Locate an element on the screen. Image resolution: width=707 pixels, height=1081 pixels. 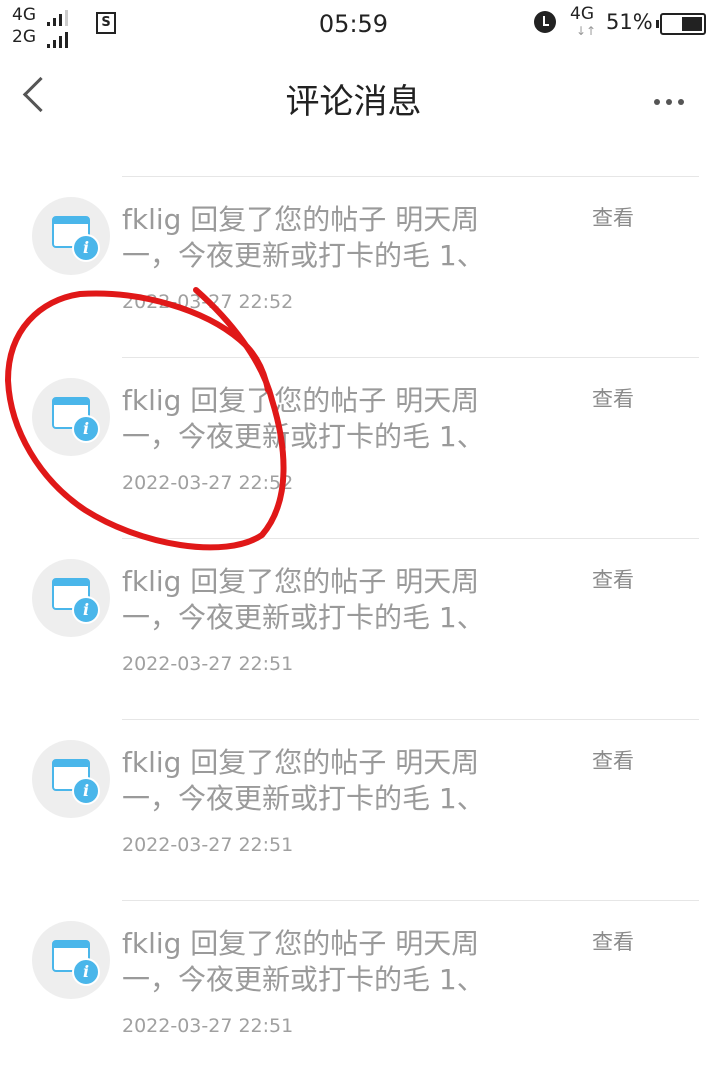
page-title: 评论消息 is located at coordinates (353, 102).